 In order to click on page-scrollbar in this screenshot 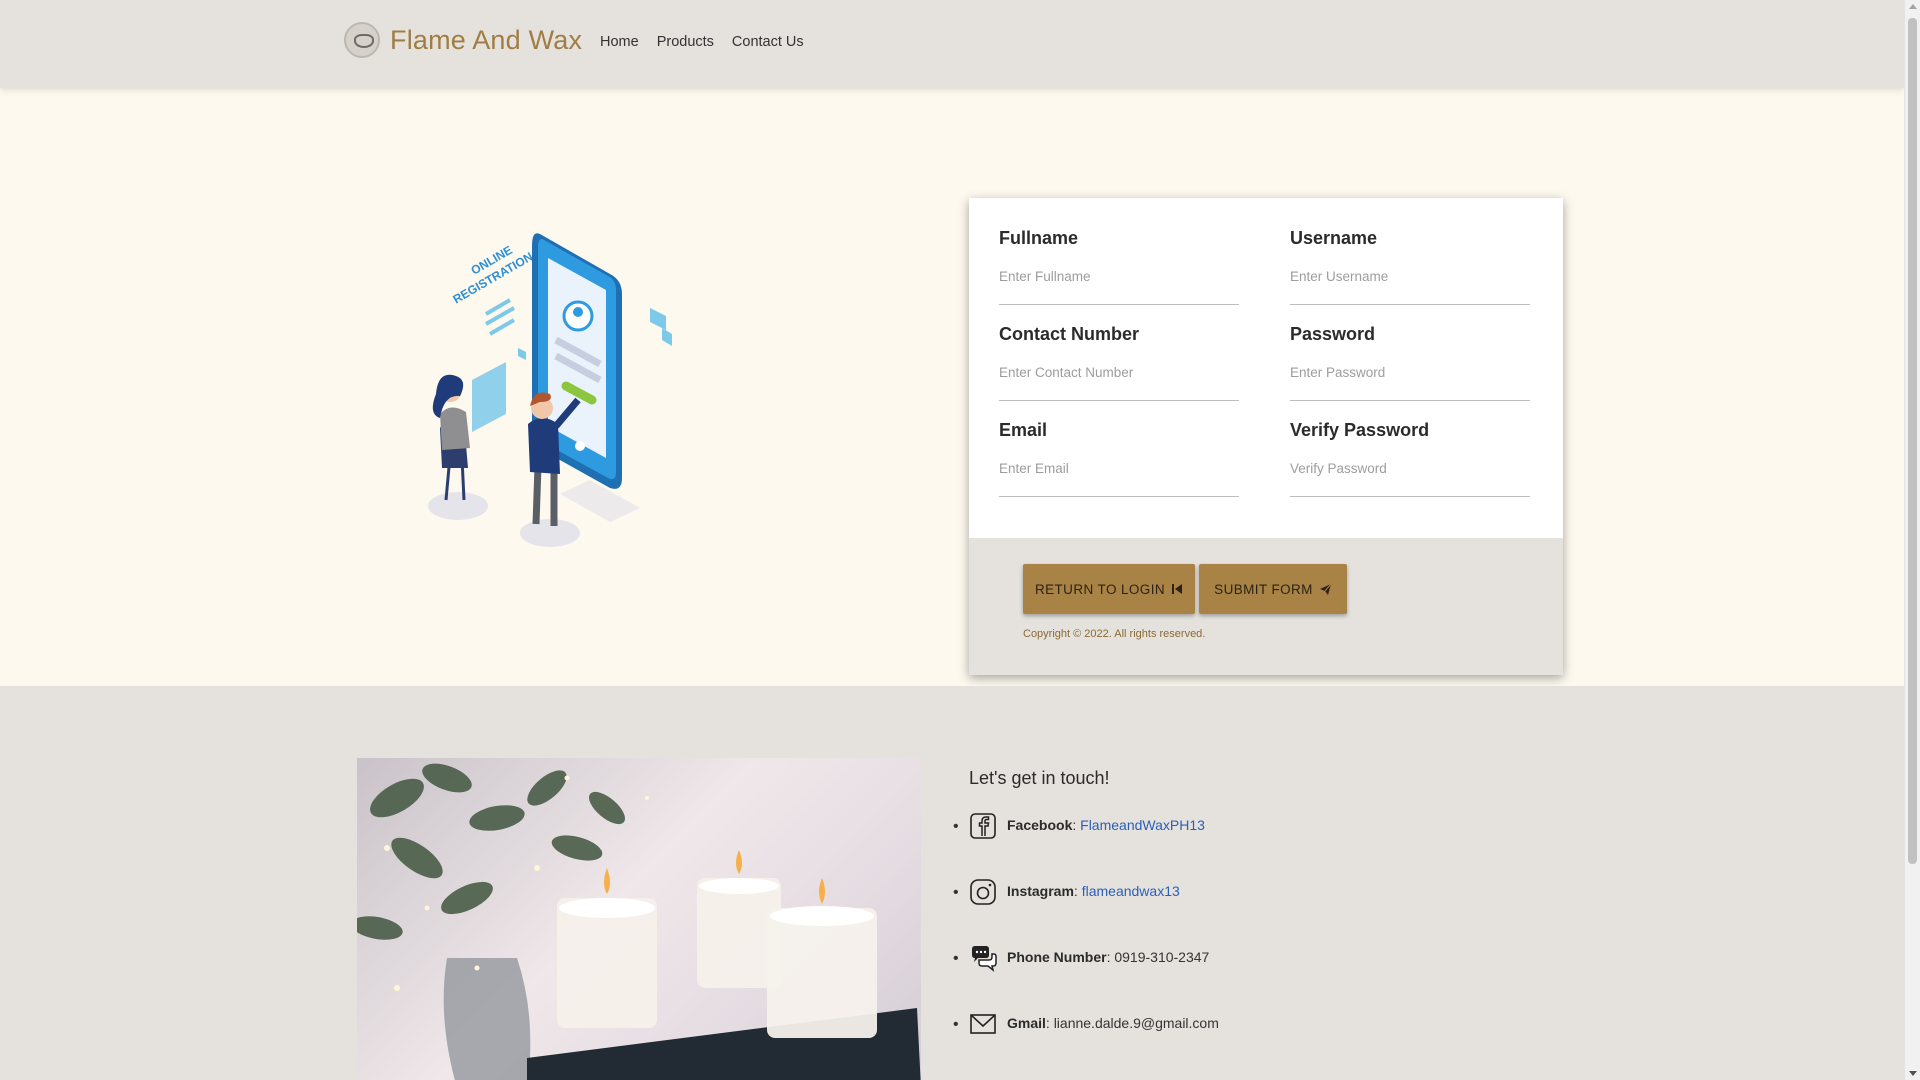, I will do `click(1912, 540)`.